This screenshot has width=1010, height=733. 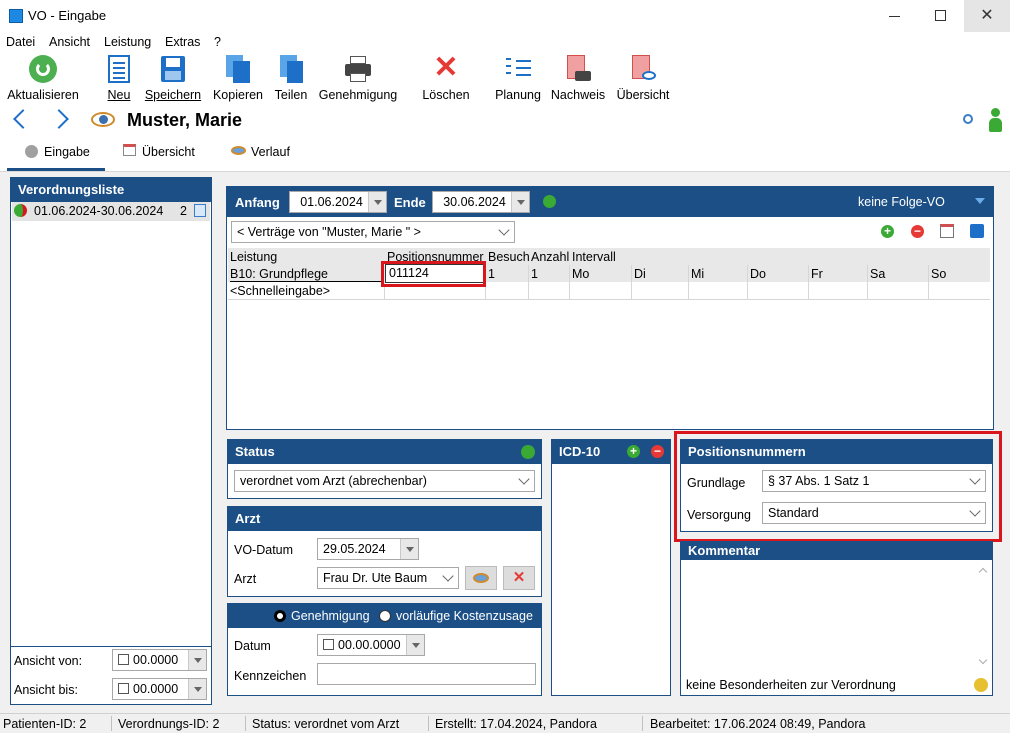 What do you see at coordinates (173, 69) in the screenshot?
I see `save-icon` at bounding box center [173, 69].